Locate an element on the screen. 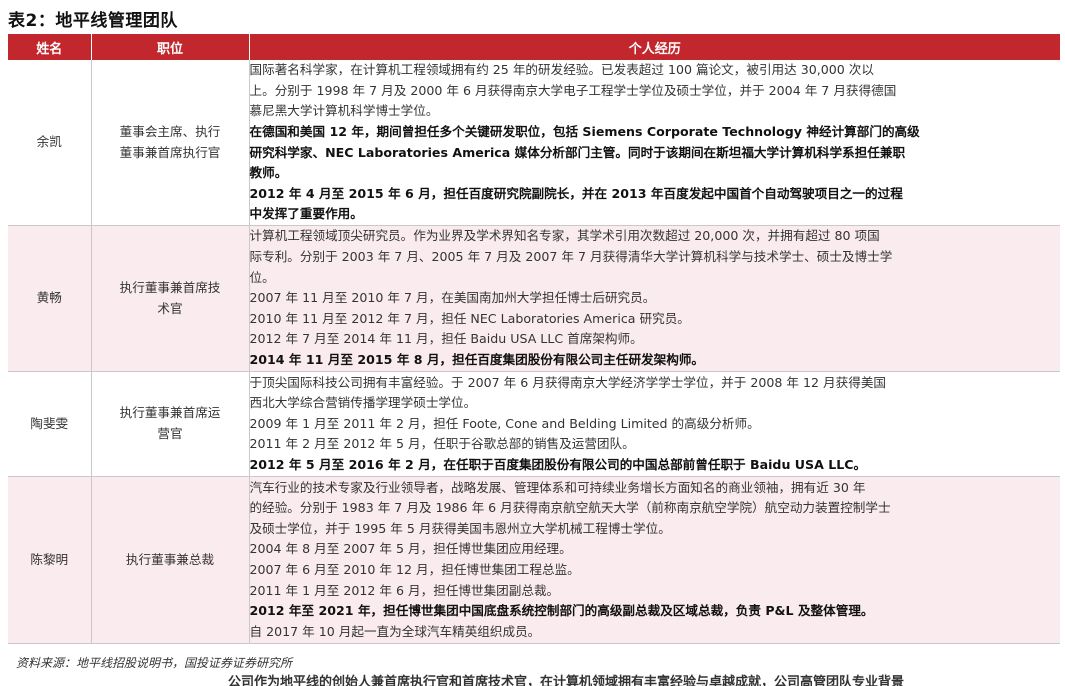 Image resolution: width=1065 pixels, height=686 pixels. experience-line: 慕尼黑大学计算机科学博士学位。 is located at coordinates (344, 111).